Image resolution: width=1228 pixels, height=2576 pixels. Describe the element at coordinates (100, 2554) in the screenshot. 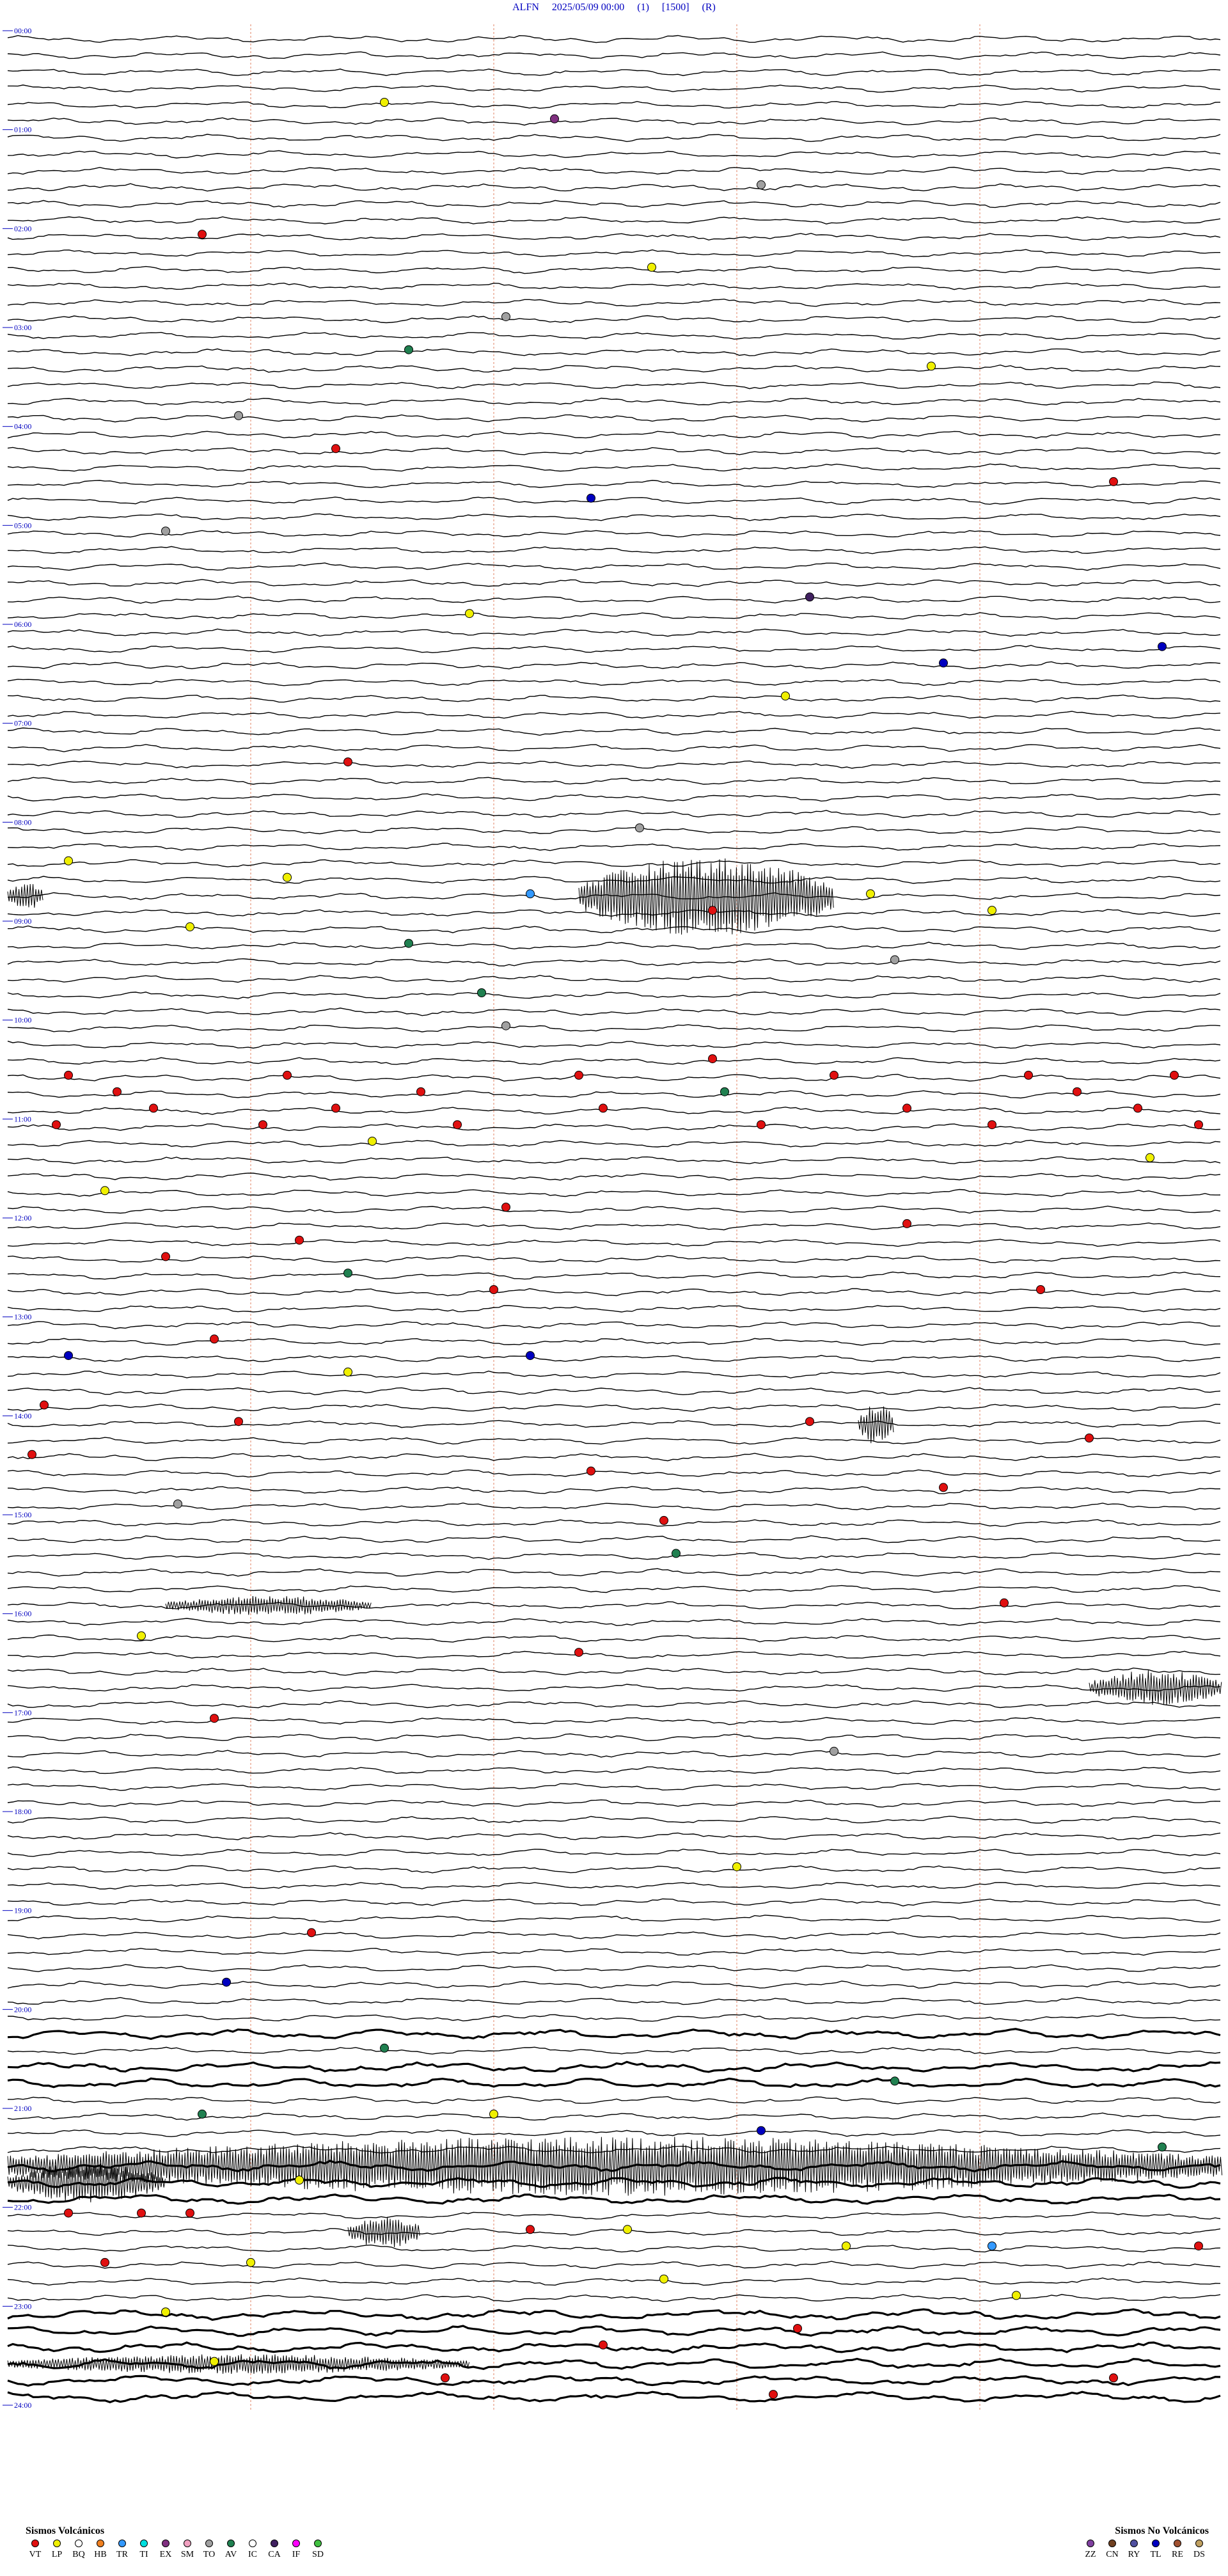

I see `legend-label-hb: HB` at that location.